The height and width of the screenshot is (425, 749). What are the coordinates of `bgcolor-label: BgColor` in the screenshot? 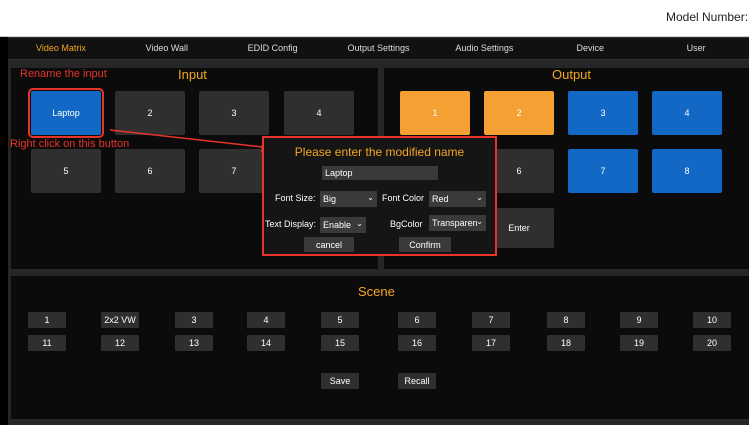 It's located at (406, 224).